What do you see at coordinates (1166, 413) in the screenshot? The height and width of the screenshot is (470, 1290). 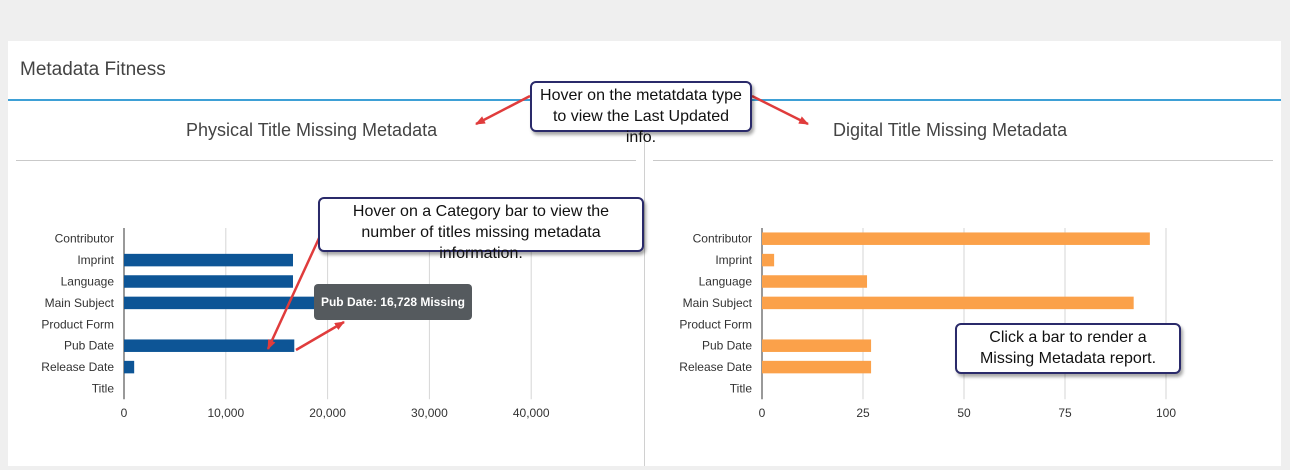 I see `x-tick-label: 100` at bounding box center [1166, 413].